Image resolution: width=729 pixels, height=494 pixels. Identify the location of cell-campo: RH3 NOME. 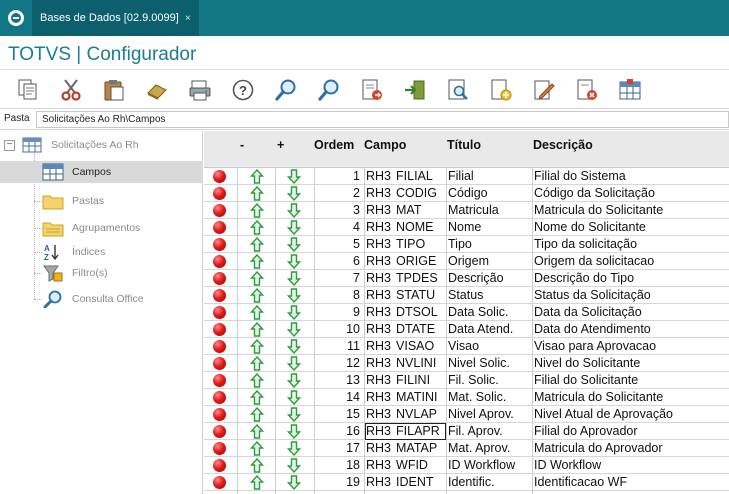
(405, 227).